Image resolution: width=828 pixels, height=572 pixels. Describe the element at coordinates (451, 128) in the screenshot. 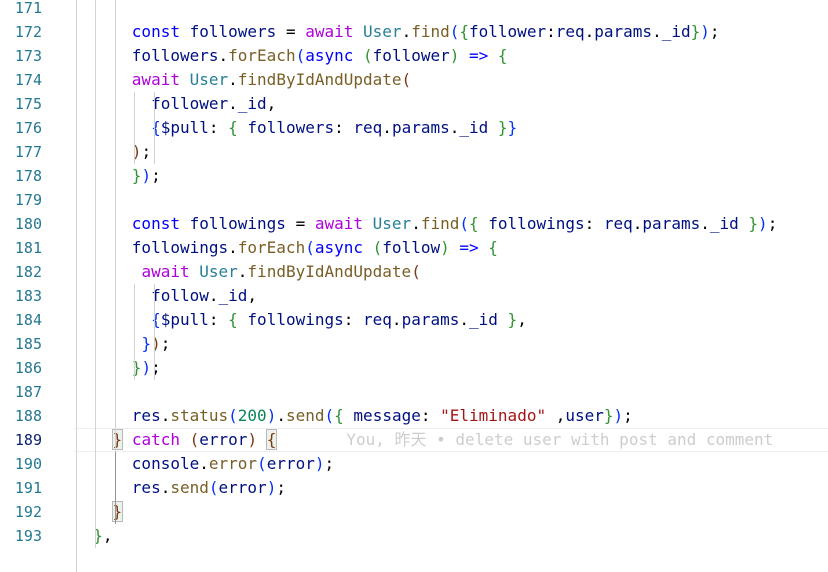

I see `code-line: {$pull: { followers: req.params._id }}` at that location.